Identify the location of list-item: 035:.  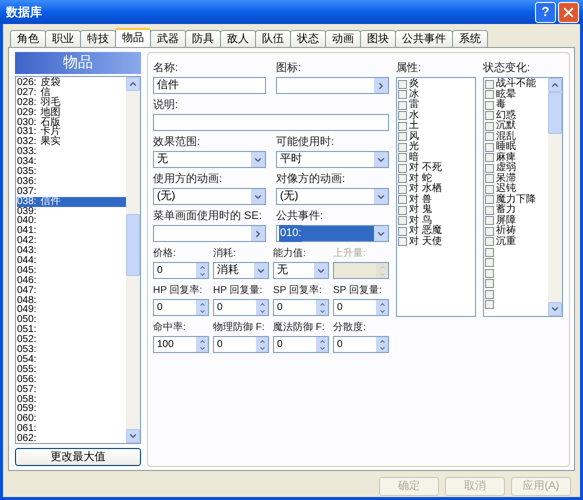
(71, 172).